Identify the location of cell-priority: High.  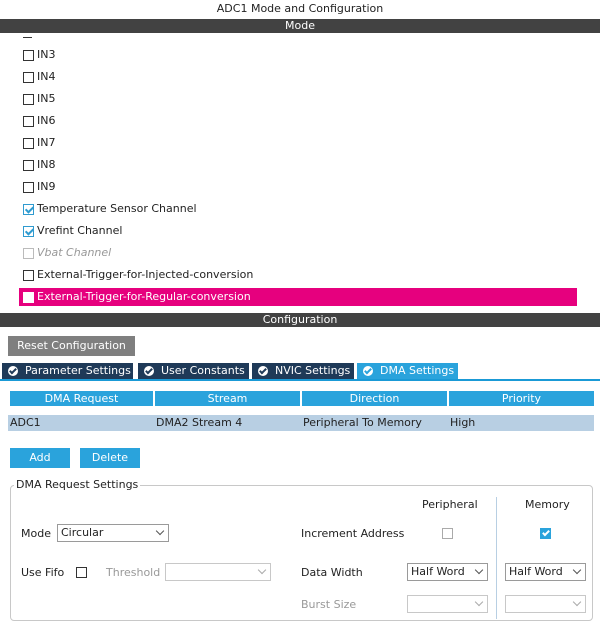
(521, 423).